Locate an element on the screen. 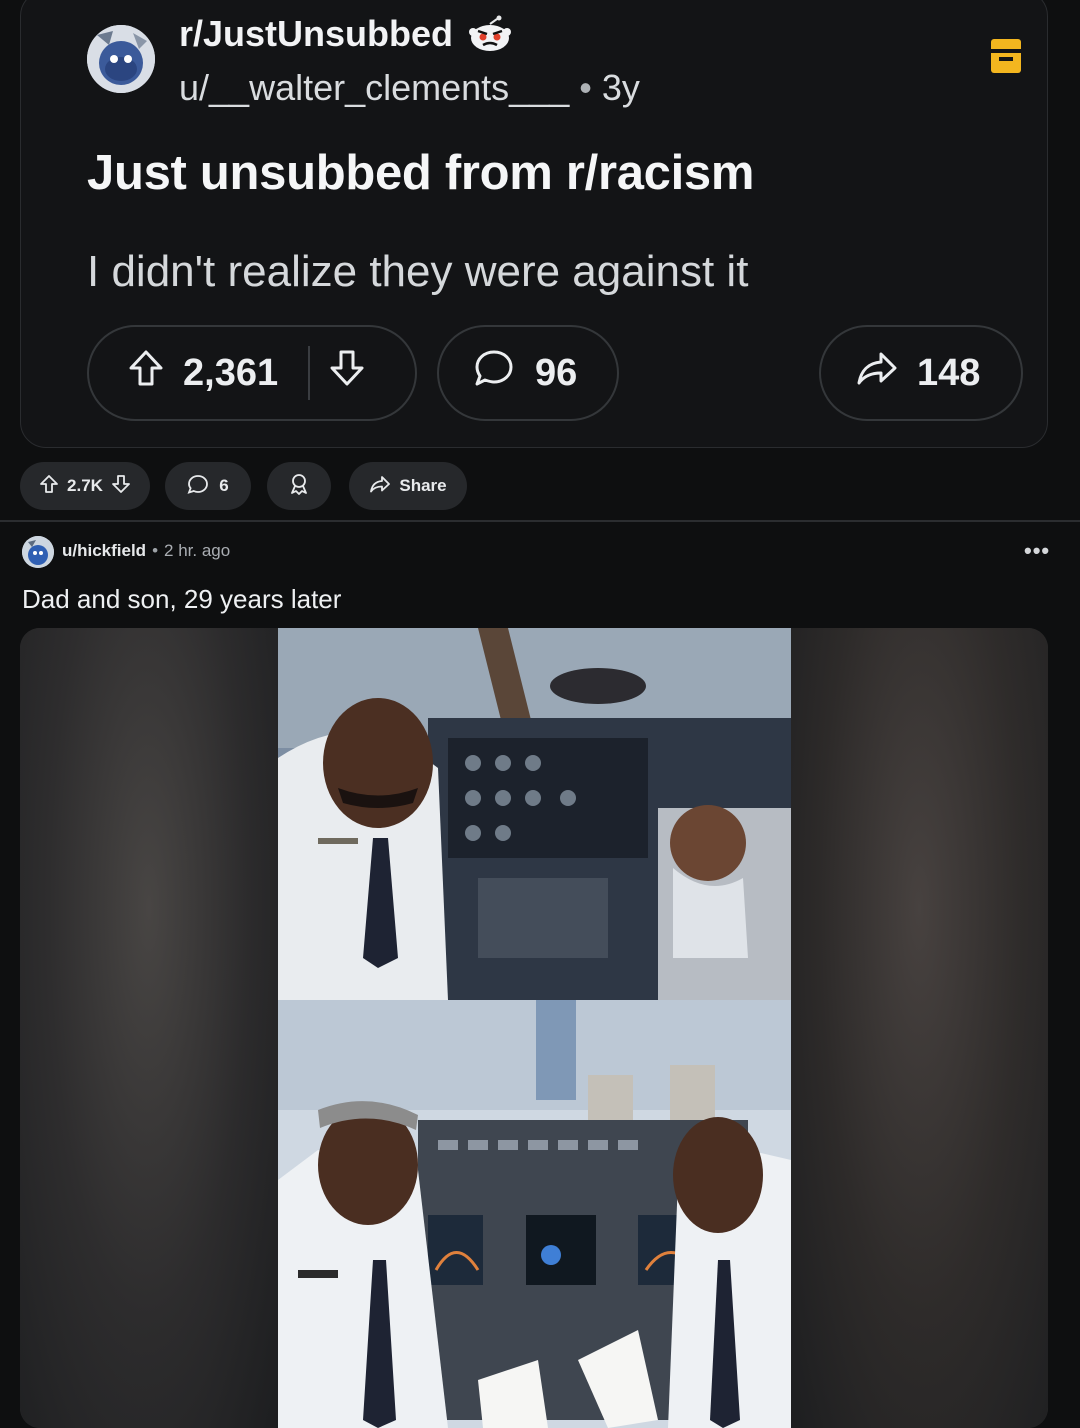 The image size is (1080, 1428). comment-count: 6 is located at coordinates (224, 485).